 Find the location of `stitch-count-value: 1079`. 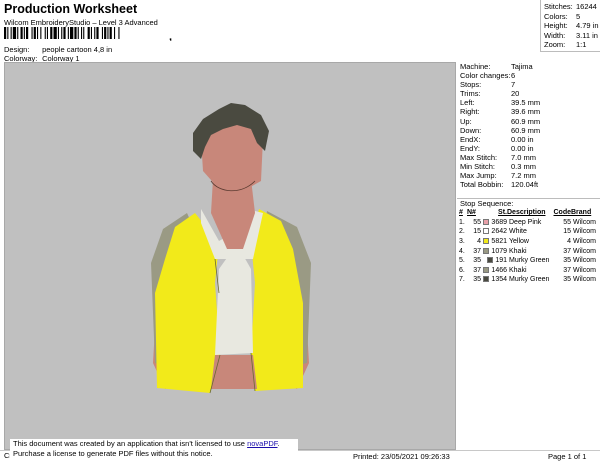

stitch-count-value: 1079 is located at coordinates (499, 251).